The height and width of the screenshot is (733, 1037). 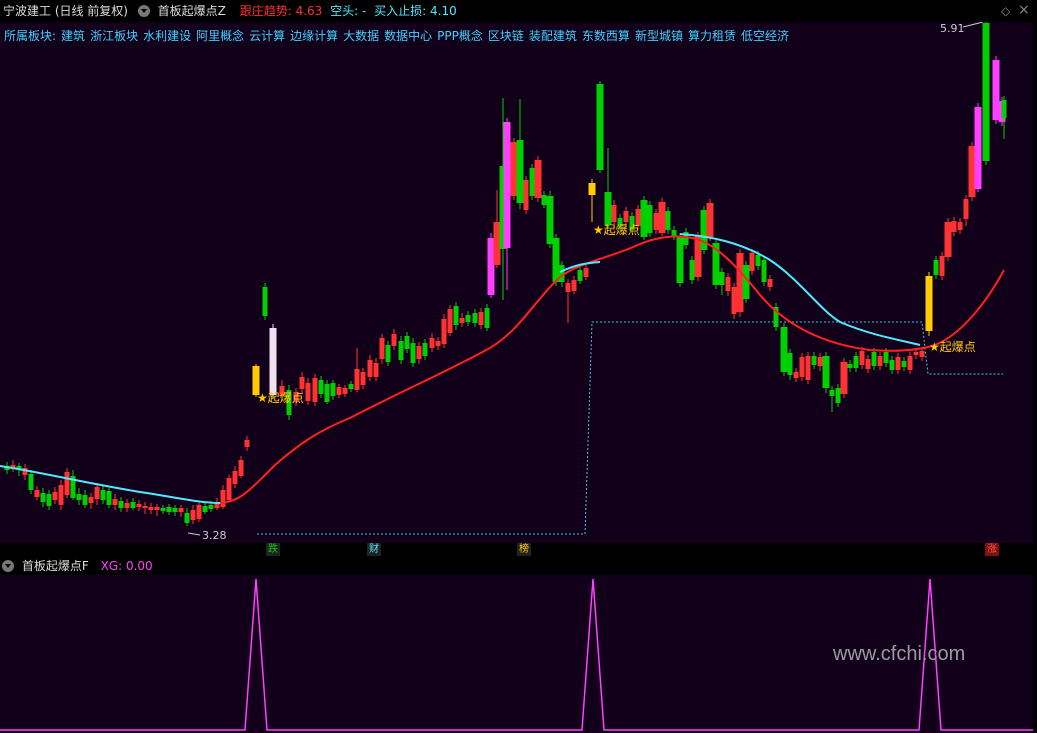 What do you see at coordinates (1024, 10) in the screenshot?
I see `close-icon: ×` at bounding box center [1024, 10].